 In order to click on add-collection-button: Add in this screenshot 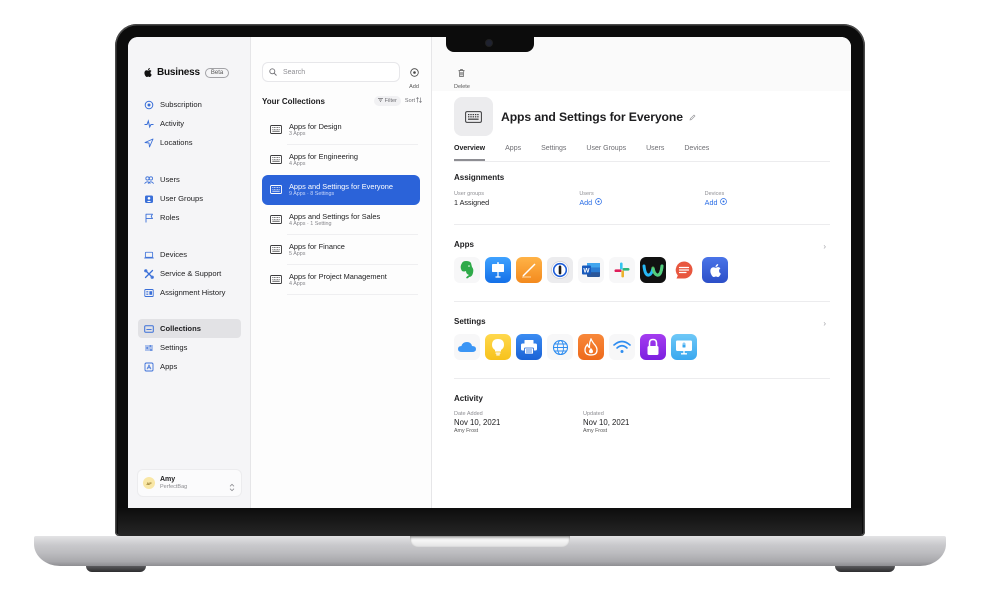, I will do `click(414, 77)`.